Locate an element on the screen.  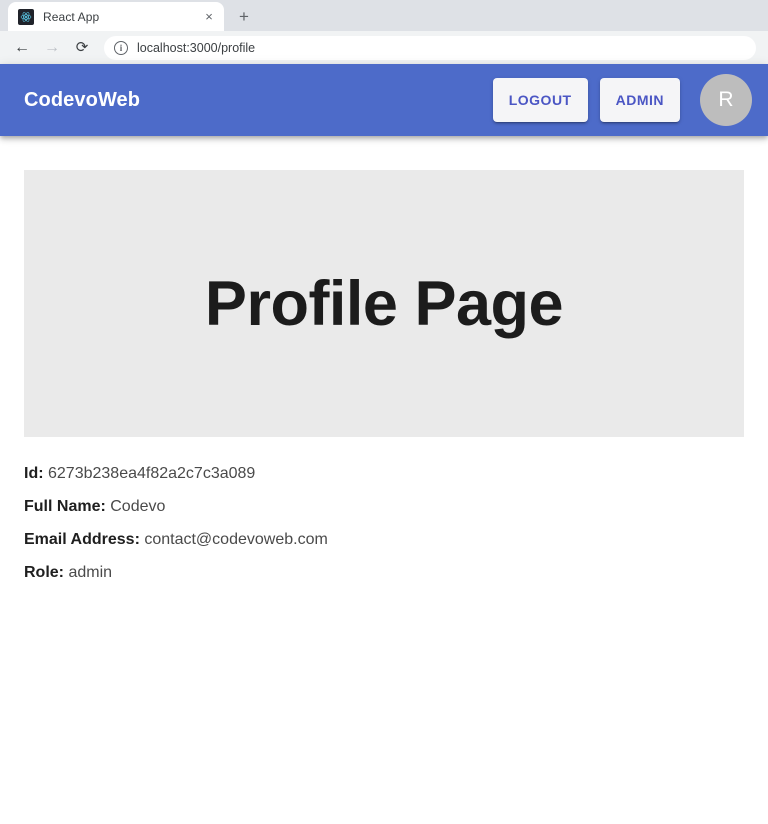
brand-logo: CodevoWeb is located at coordinates (82, 100).